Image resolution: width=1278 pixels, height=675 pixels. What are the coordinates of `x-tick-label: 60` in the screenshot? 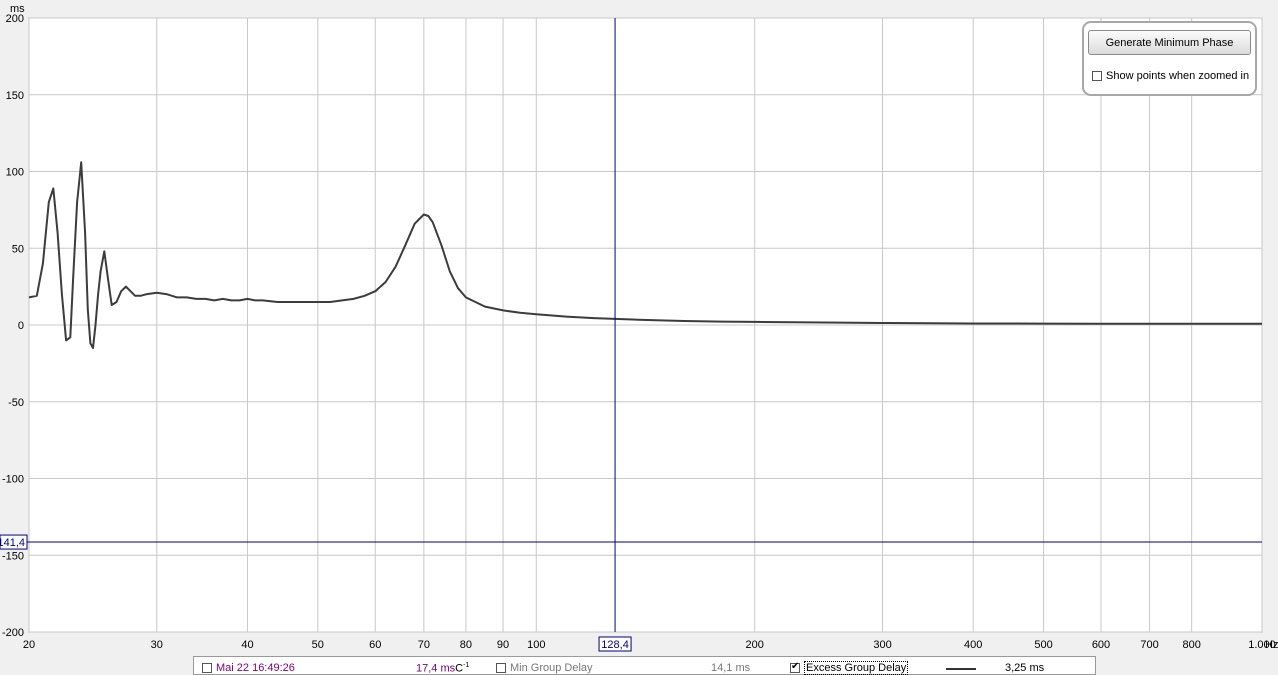 It's located at (375, 645).